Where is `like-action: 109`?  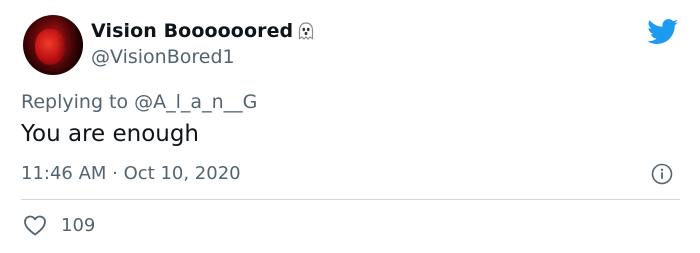 like-action: 109 is located at coordinates (59, 225).